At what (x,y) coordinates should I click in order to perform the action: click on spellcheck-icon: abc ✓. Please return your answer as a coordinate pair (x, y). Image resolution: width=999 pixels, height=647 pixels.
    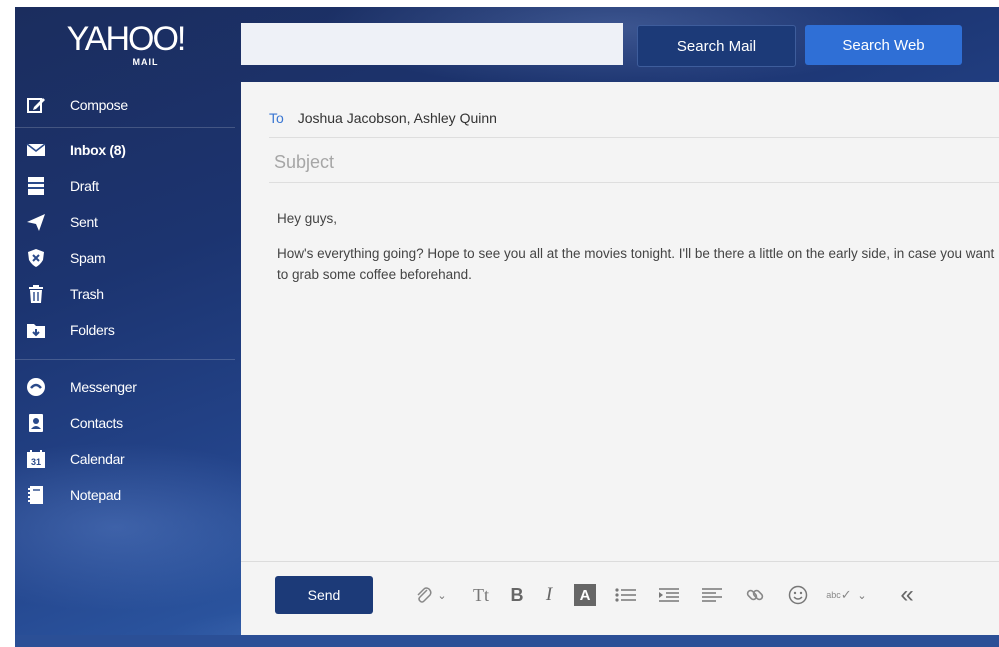
    Looking at the image, I should click on (839, 595).